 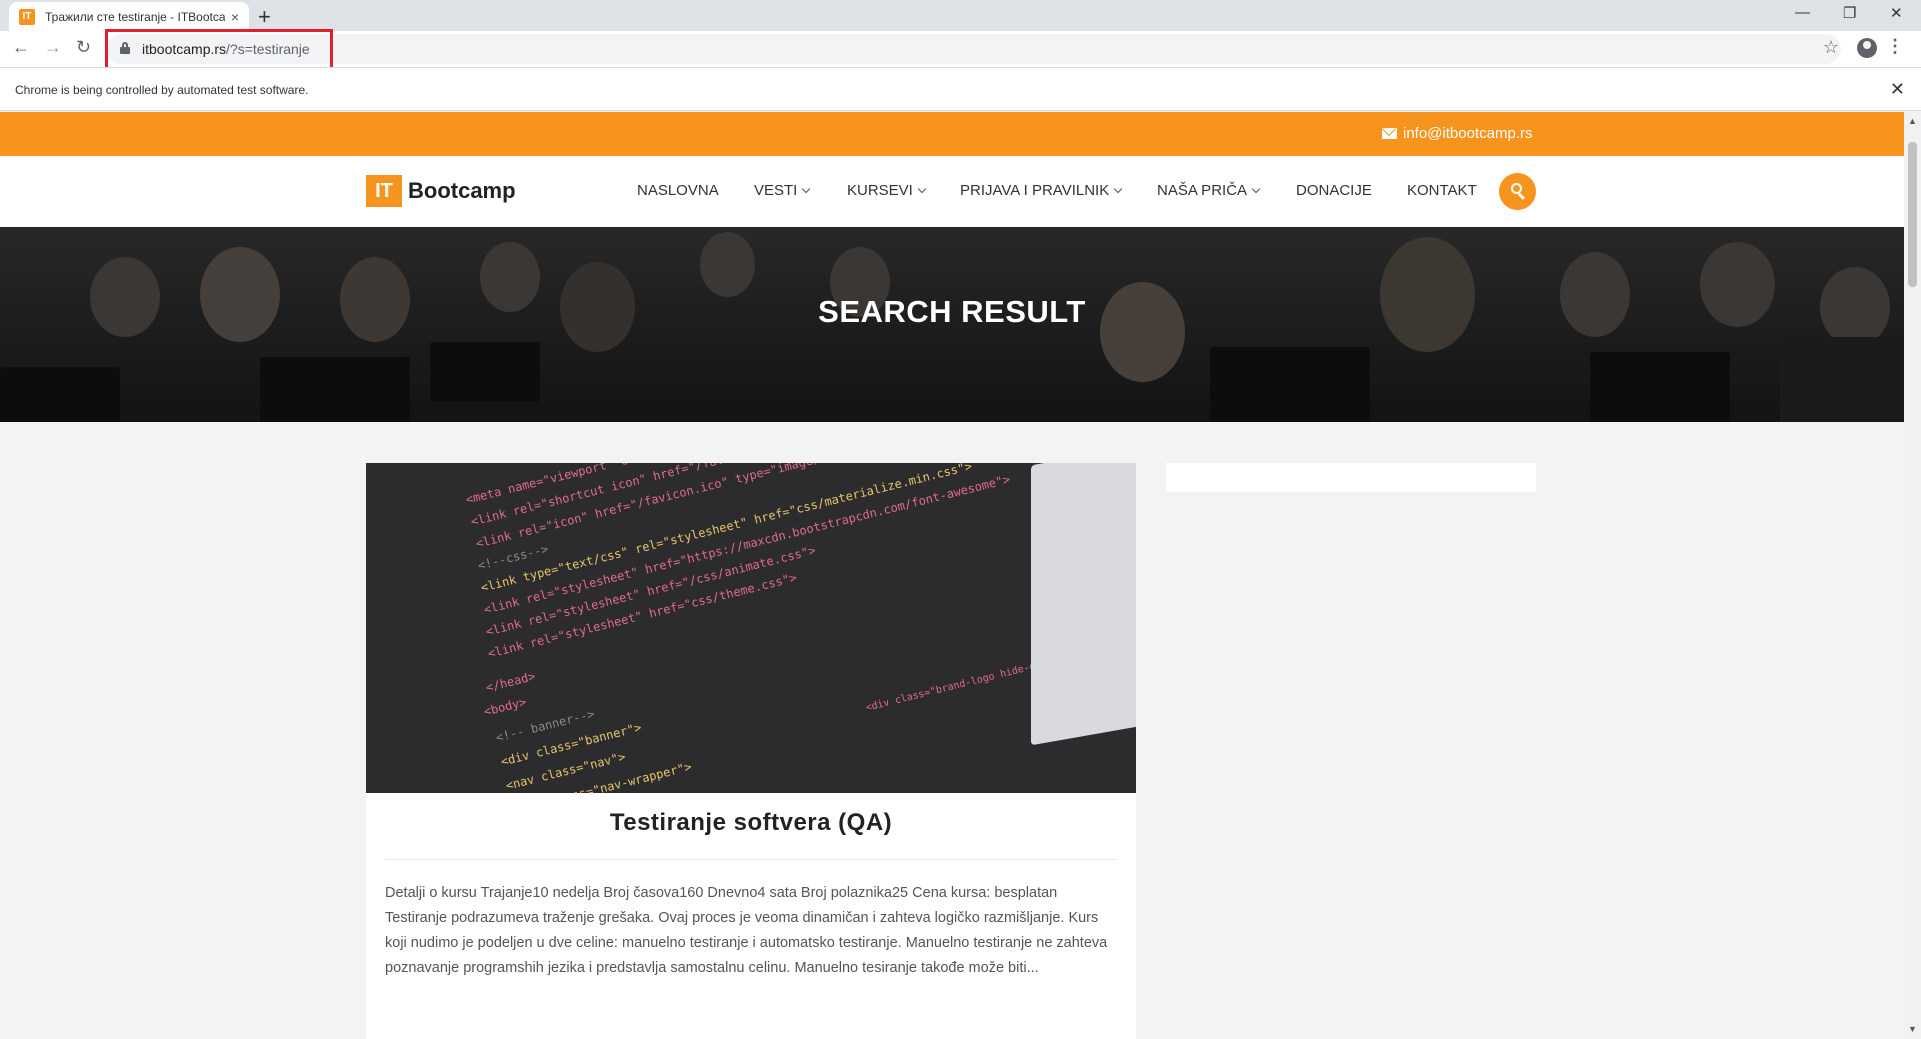 I want to click on infobar-close-icon: ✕, so click(x=1897, y=89).